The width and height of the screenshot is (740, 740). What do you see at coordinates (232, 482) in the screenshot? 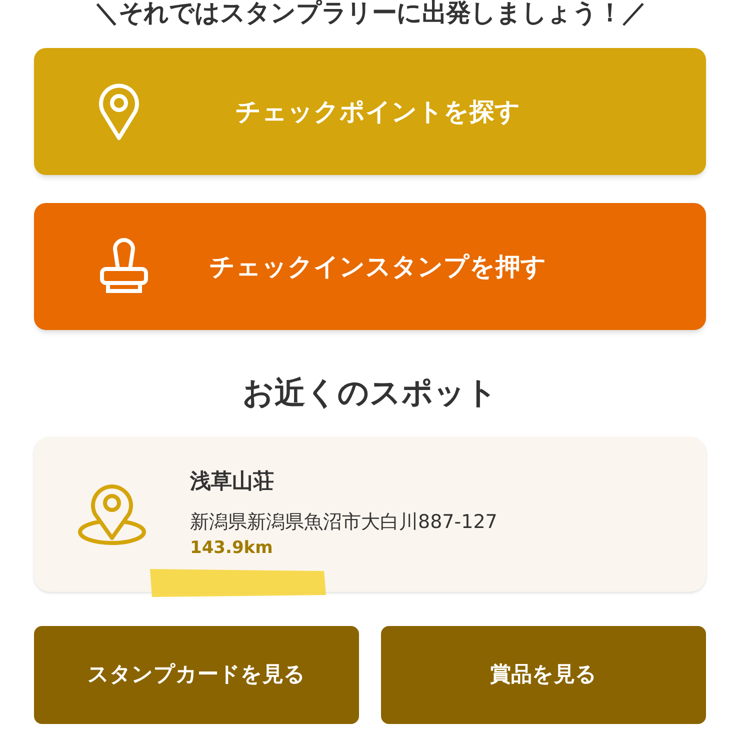
I see `spot-name: 浅草山荘` at bounding box center [232, 482].